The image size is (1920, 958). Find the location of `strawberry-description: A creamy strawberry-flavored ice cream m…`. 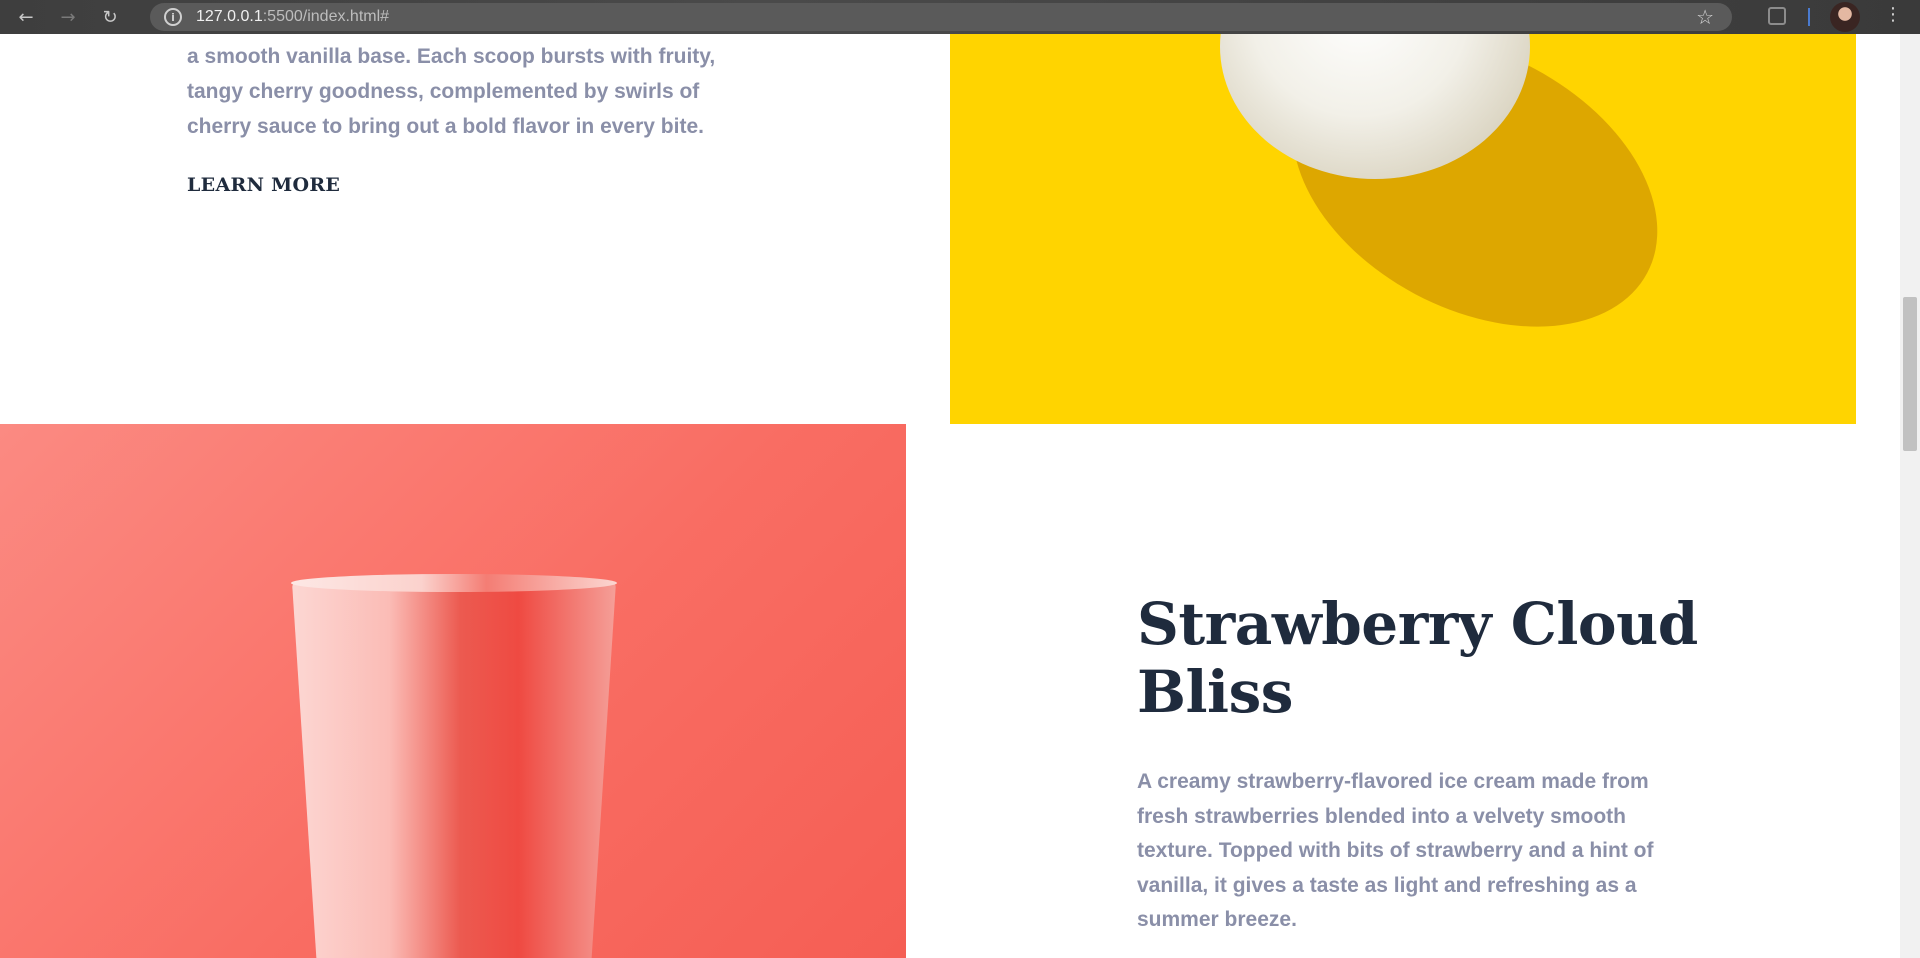

strawberry-description: A creamy strawberry-flavored ice cream m… is located at coordinates (1395, 850).